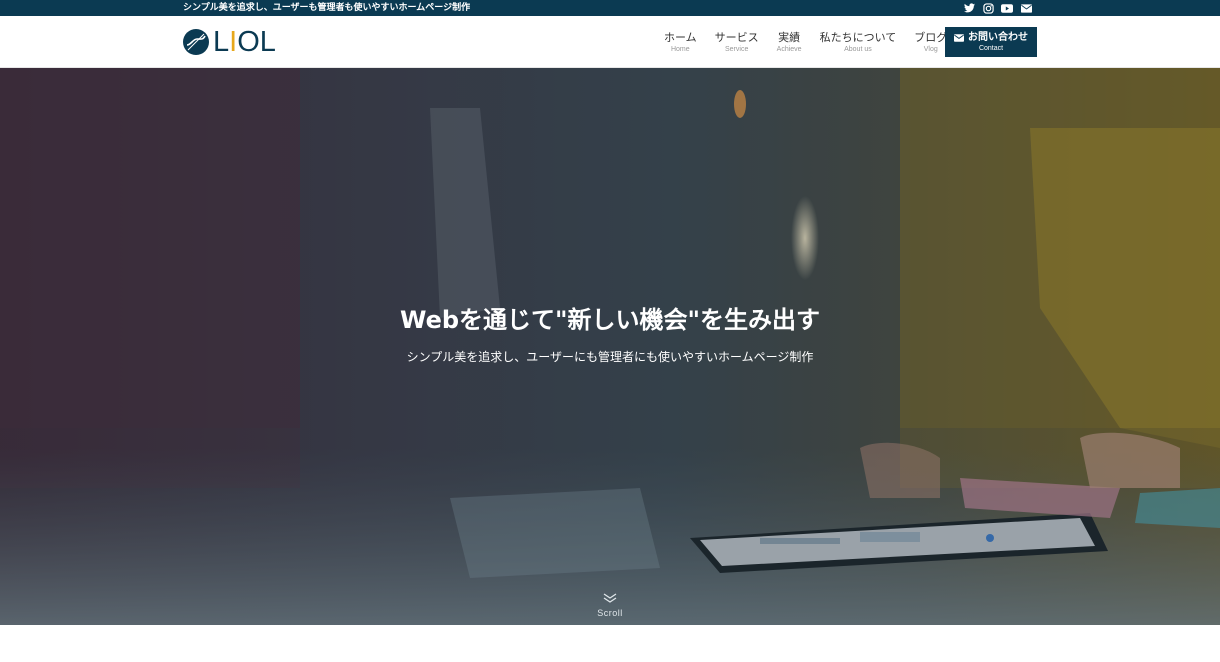  Describe the element at coordinates (680, 37) in the screenshot. I see `nav-label: ホーム` at that location.